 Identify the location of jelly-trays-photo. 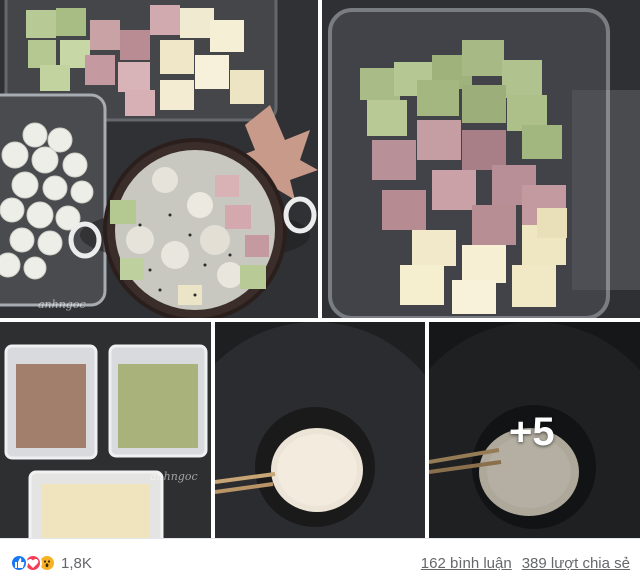
(105, 430).